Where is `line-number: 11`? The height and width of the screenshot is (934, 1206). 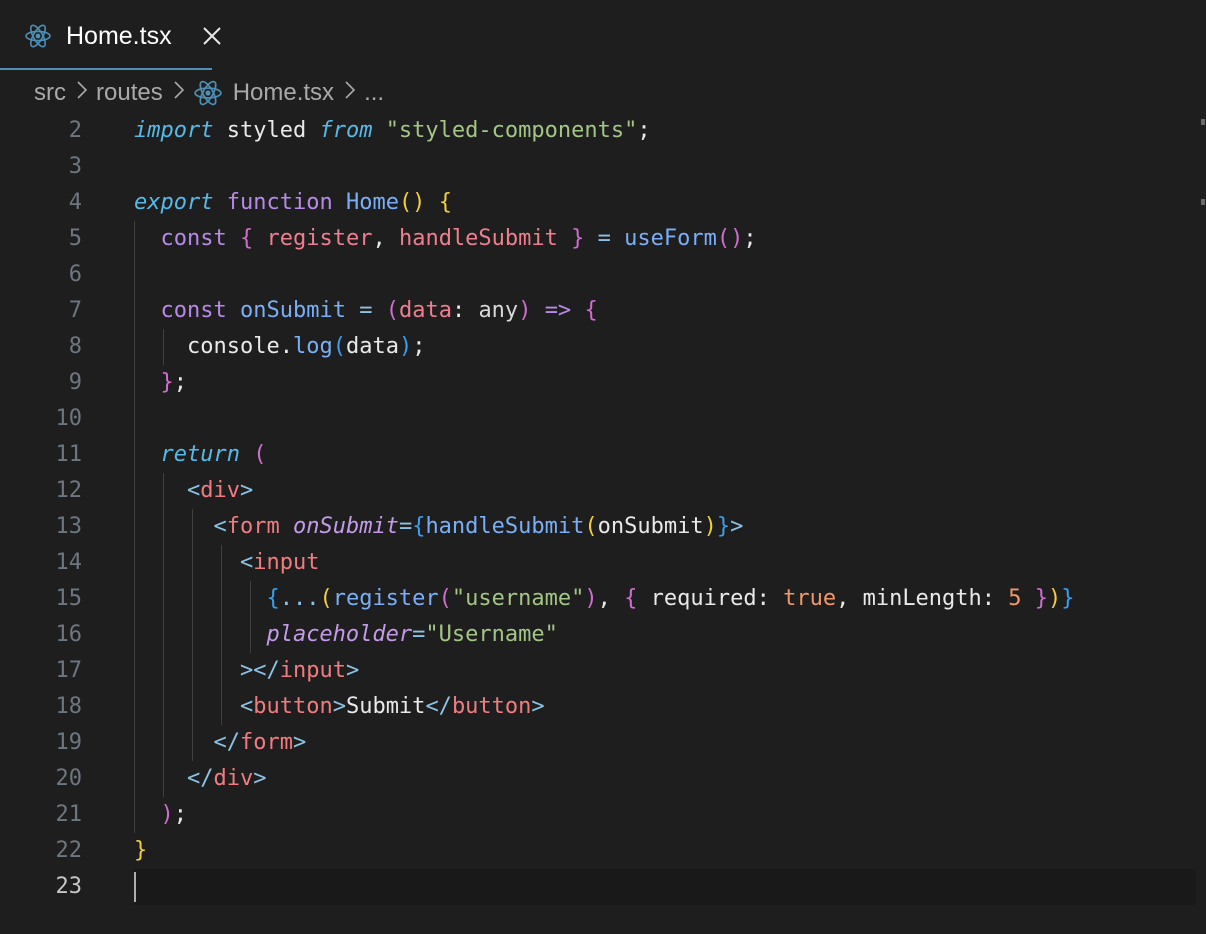 line-number: 11 is located at coordinates (69, 454).